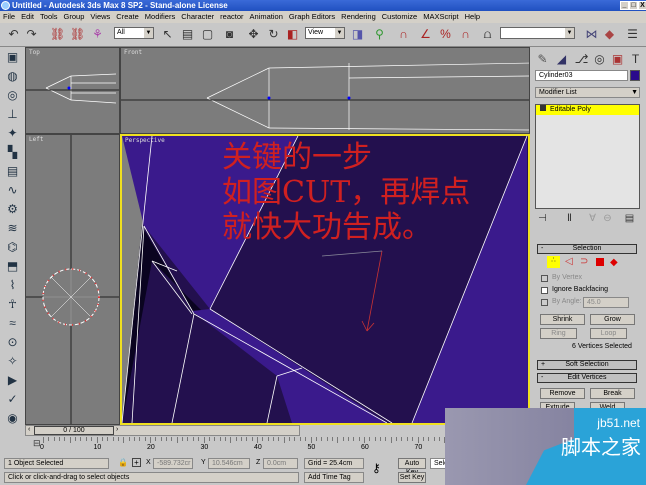  Describe the element at coordinates (280, 463) in the screenshot. I see `z-coordinate-field: 0.0cm` at that location.